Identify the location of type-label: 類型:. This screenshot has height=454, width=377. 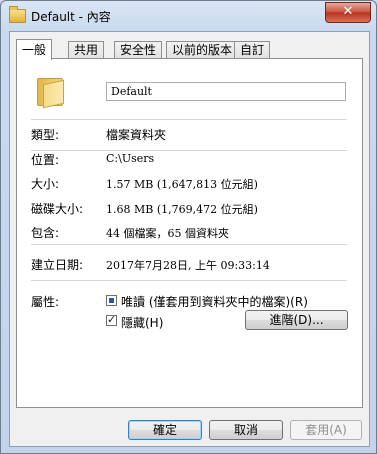
(45, 135).